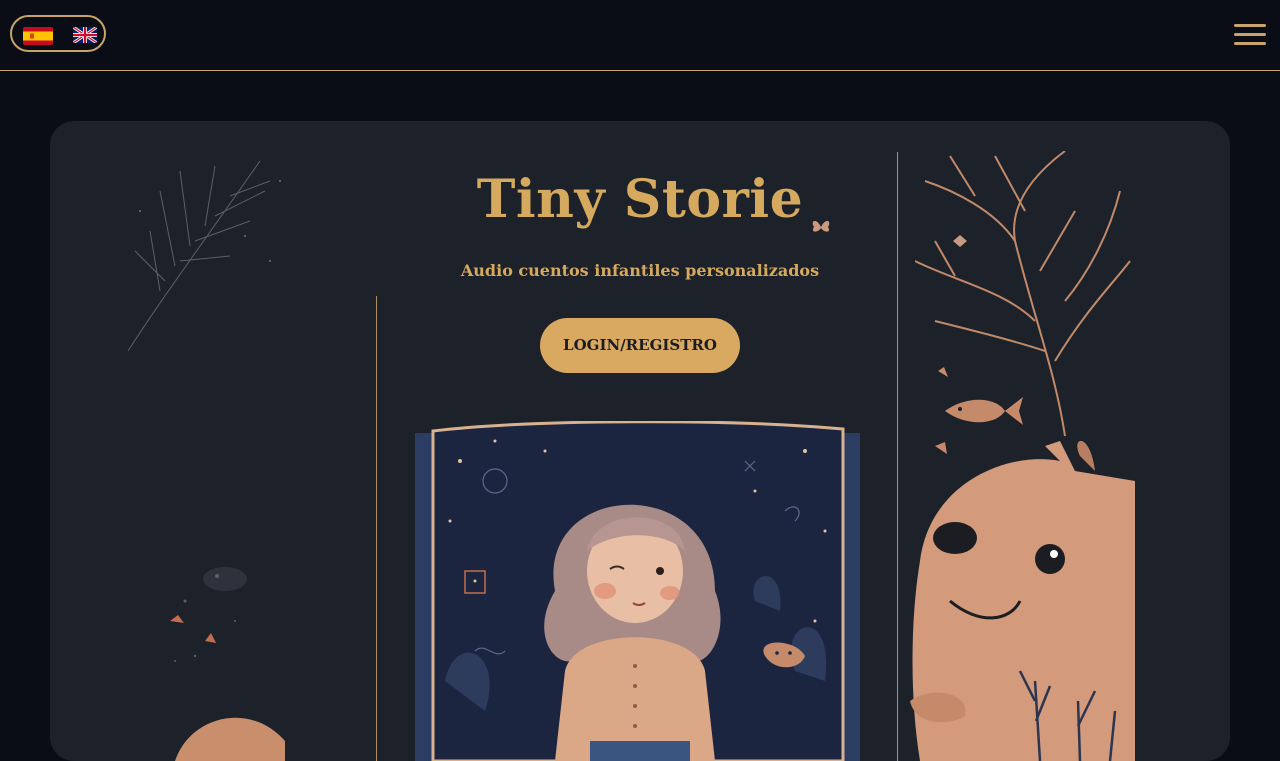  I want to click on right-divider, so click(897, 456).